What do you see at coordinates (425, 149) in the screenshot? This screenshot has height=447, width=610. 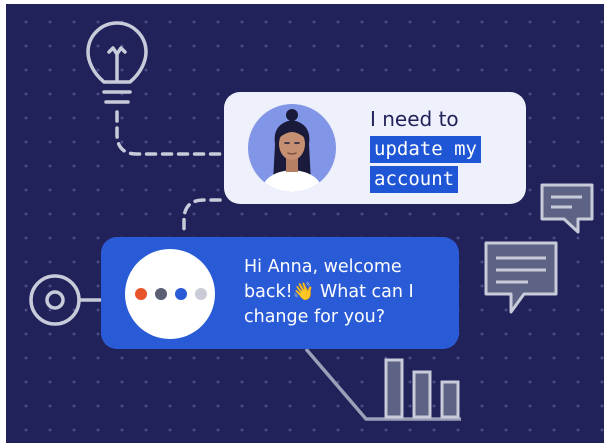 I see `highlighted-text-line1: update my` at bounding box center [425, 149].